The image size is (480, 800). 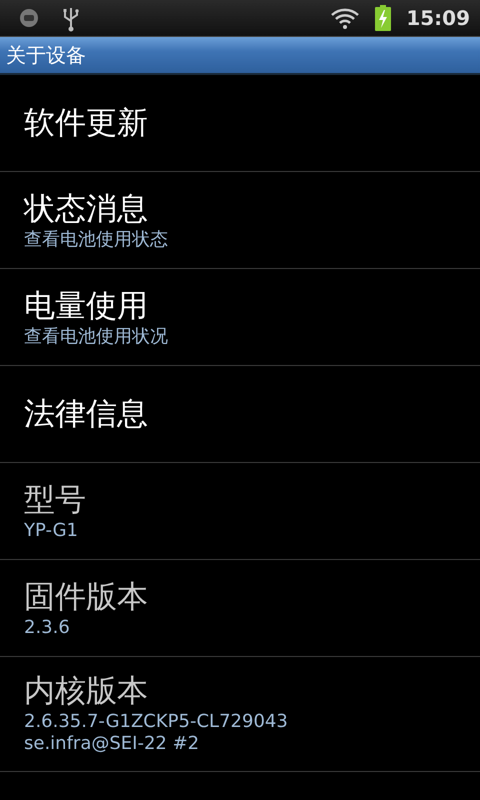 What do you see at coordinates (86, 597) in the screenshot?
I see `item-title: 固件版本` at bounding box center [86, 597].